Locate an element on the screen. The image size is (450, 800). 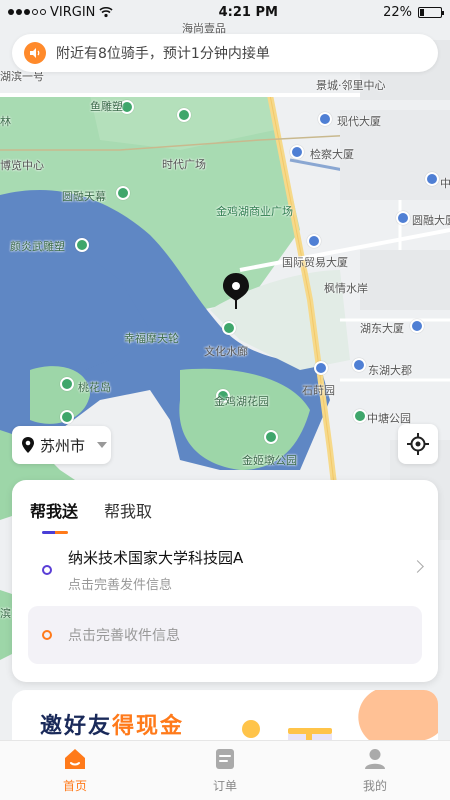
tab-send-for-me: 帮我送 is located at coordinates (54, 516).